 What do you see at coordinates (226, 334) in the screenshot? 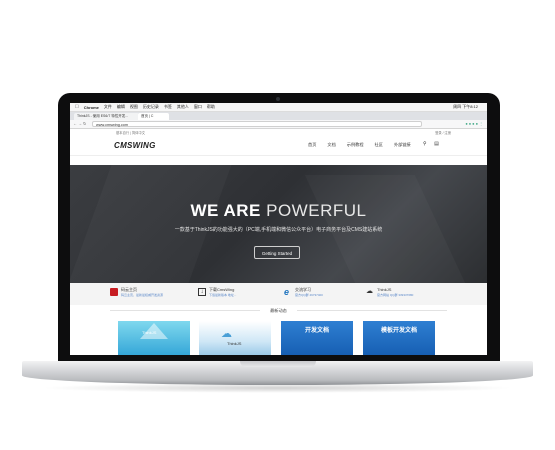
I see `cloud-icon: ☁` at bounding box center [226, 334].